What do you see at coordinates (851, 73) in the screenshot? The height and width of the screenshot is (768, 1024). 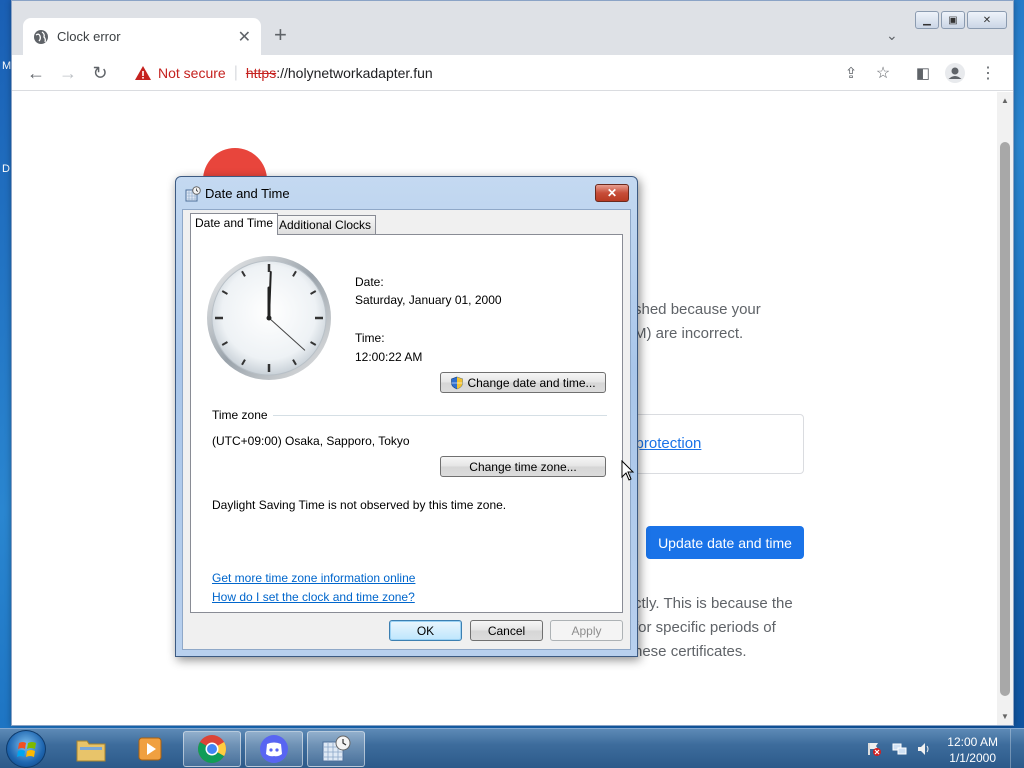 I see `share-icon: ⇪` at bounding box center [851, 73].